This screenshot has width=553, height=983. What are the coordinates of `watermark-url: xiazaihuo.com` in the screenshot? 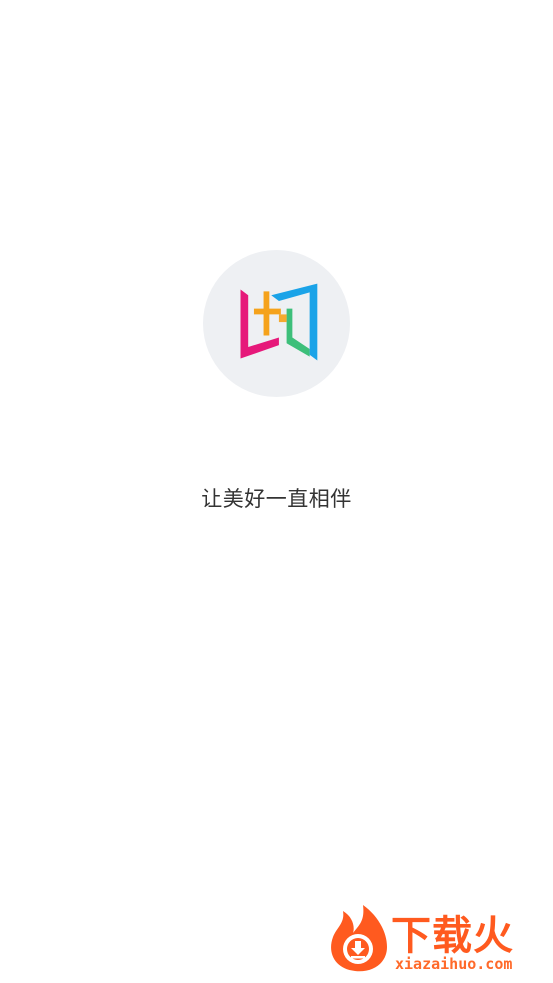 It's located at (454, 964).